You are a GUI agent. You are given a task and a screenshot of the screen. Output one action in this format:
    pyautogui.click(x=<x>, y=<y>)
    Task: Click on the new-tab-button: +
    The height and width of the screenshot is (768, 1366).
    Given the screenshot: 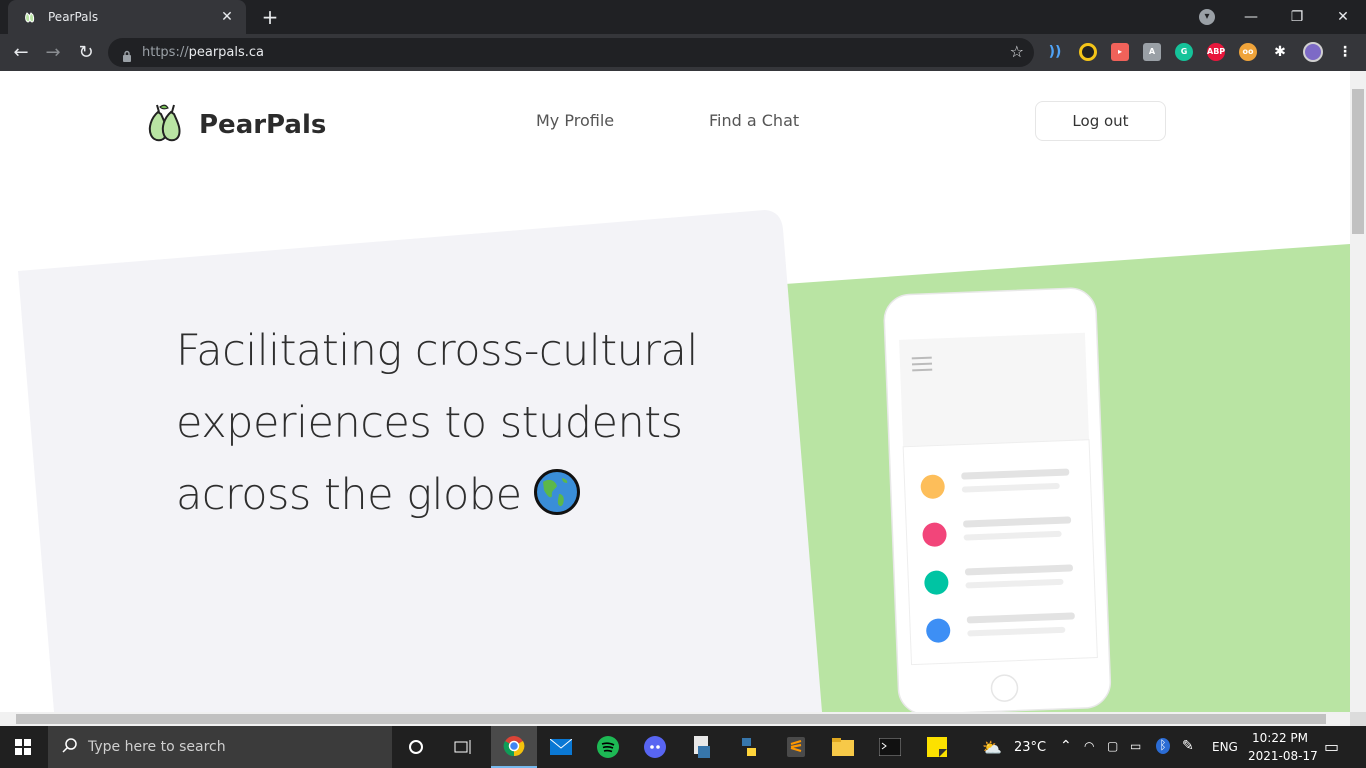 What is the action you would take?
    pyautogui.click(x=270, y=17)
    